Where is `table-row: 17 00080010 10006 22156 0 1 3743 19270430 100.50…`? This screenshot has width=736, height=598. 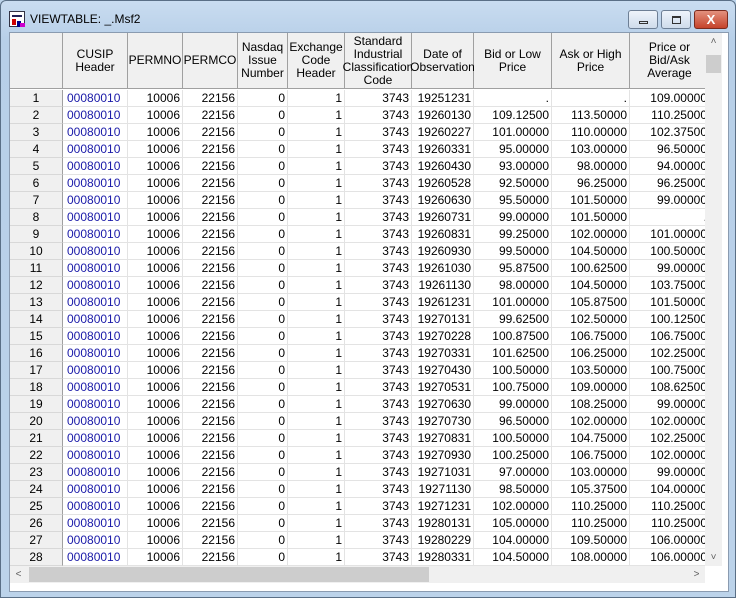
table-row: 17 00080010 10006 22156 0 1 3743 19270430 100.50… is located at coordinates (357, 370).